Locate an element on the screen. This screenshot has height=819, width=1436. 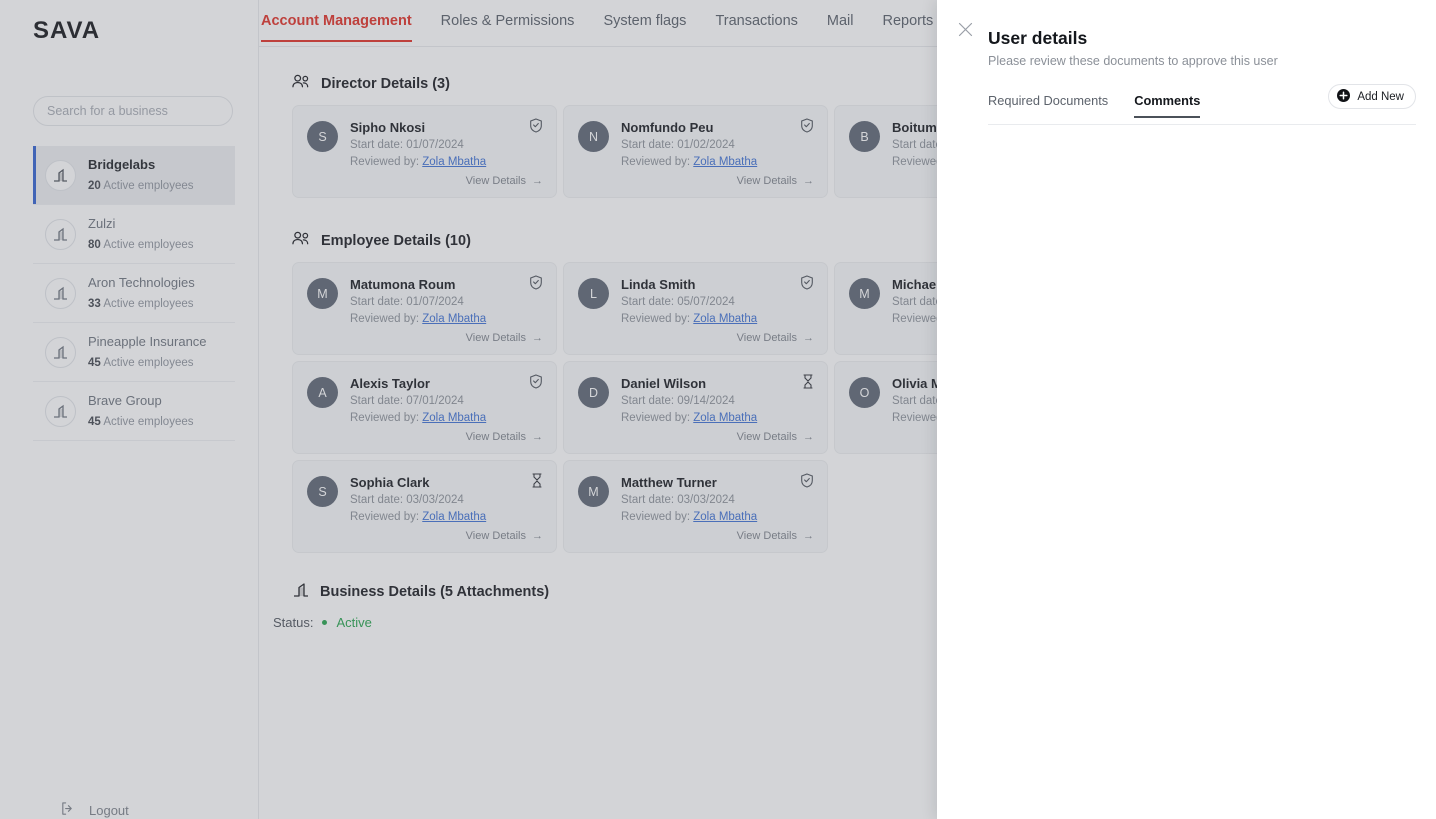
tab-required-documents: Required Documents is located at coordinates (1048, 105).